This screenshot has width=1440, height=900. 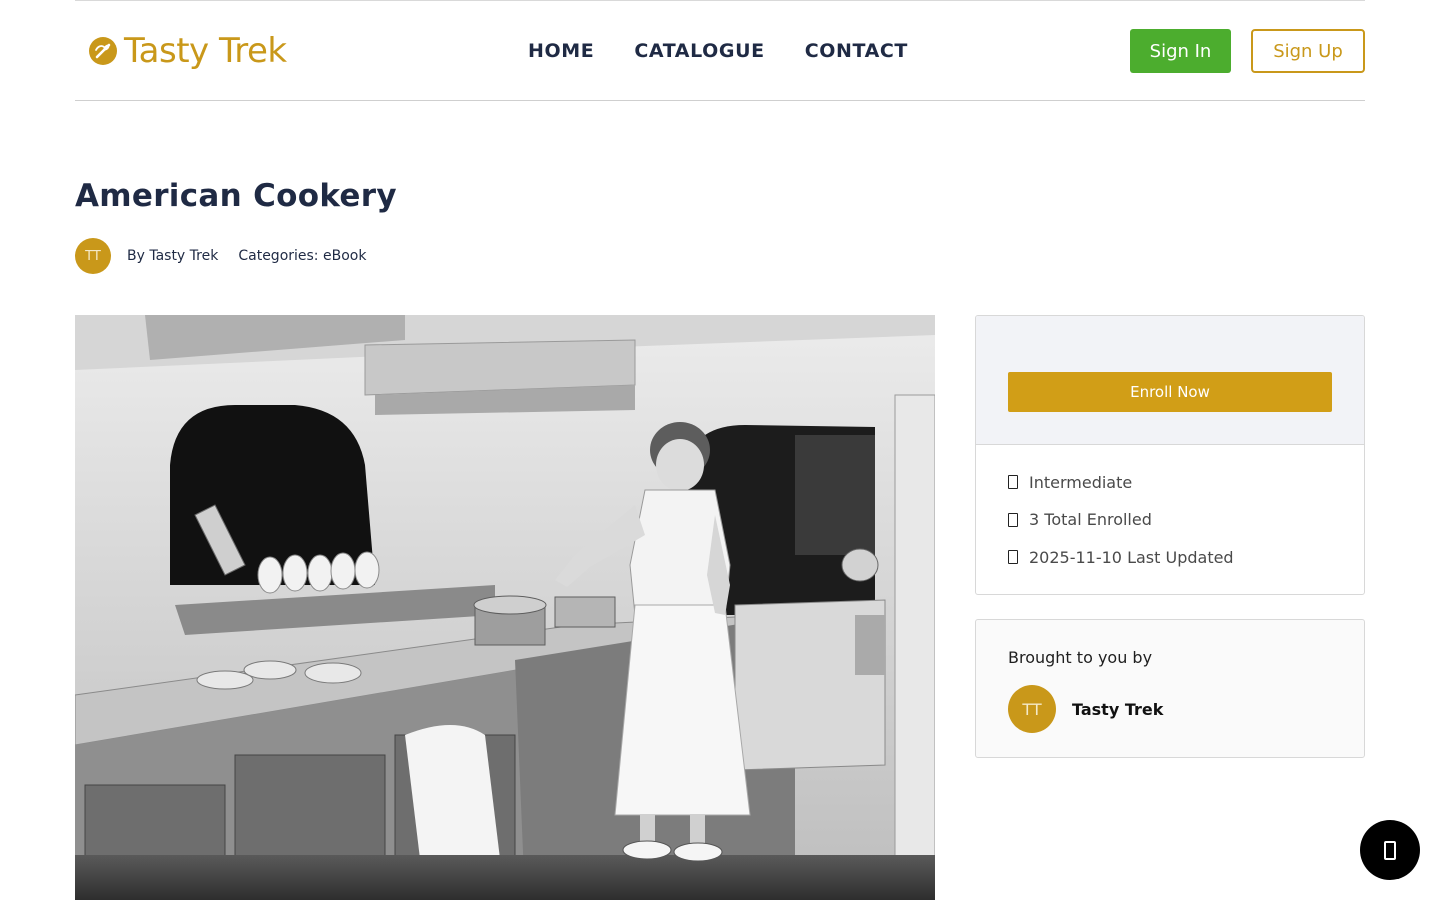 I want to click on calendar-icon, so click(x=1013, y=557).